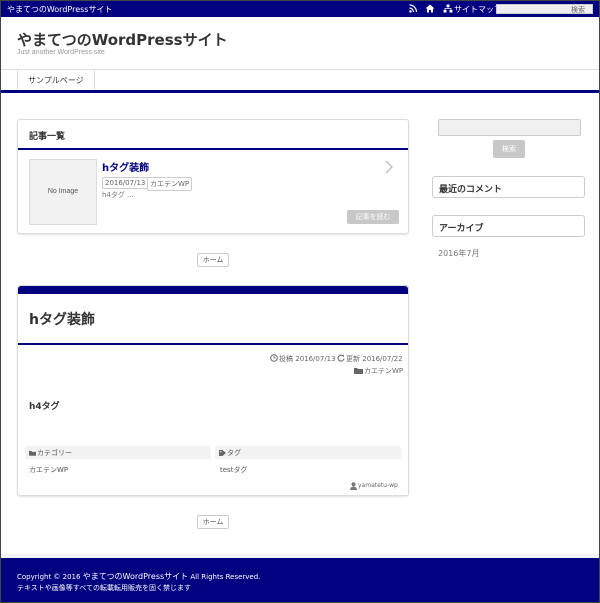 The height and width of the screenshot is (603, 600). Describe the element at coordinates (61, 52) in the screenshot. I see `site-tagline: Just another WordPress site` at that location.